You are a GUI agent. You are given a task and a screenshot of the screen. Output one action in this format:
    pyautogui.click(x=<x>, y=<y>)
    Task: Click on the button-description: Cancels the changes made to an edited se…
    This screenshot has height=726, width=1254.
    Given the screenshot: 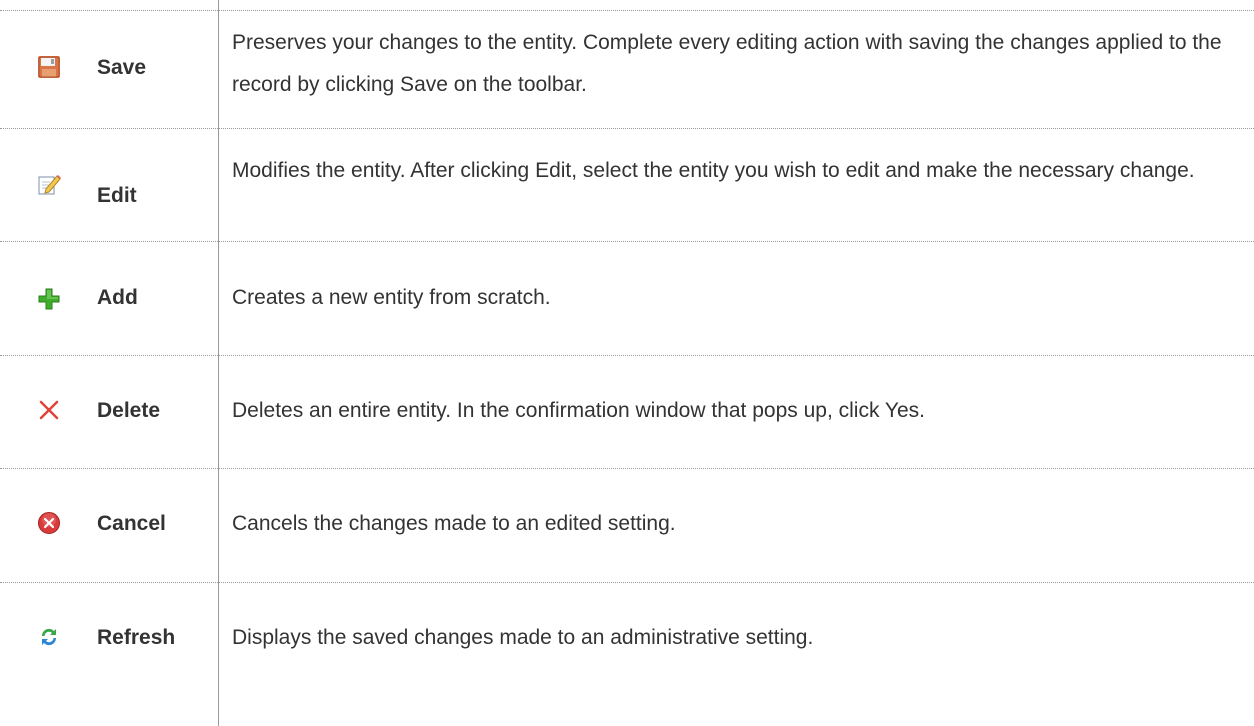 What is the action you would take?
    pyautogui.click(x=454, y=523)
    